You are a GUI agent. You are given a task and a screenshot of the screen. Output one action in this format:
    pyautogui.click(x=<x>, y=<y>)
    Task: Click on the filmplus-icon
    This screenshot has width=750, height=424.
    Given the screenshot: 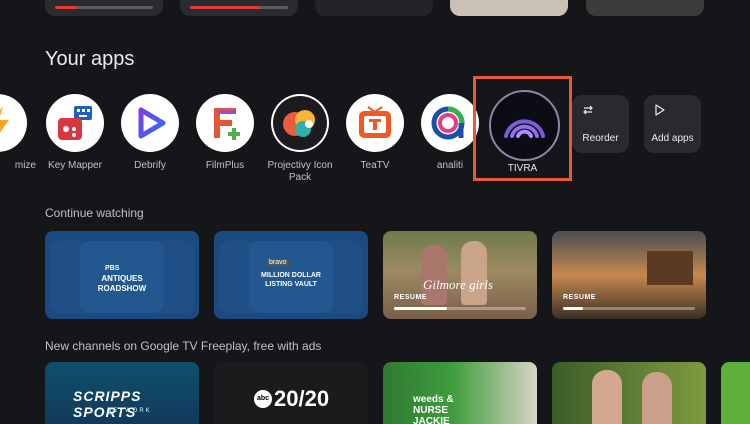 What is the action you would take?
    pyautogui.click(x=225, y=123)
    